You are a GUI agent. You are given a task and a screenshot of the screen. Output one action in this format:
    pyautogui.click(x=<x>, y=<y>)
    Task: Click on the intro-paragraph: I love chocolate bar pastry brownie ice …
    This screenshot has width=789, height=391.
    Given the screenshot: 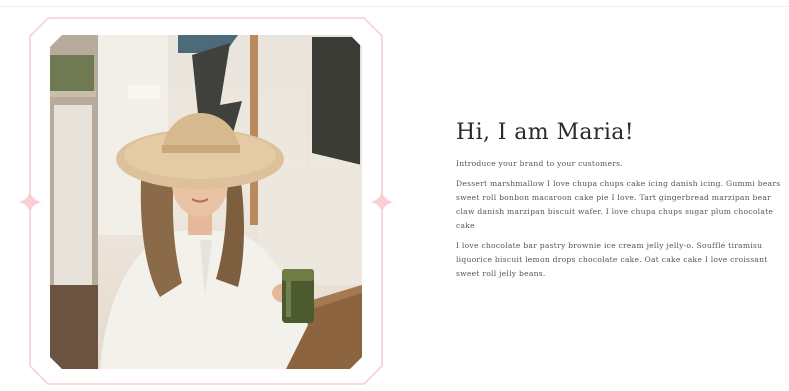 What is the action you would take?
    pyautogui.click(x=612, y=259)
    